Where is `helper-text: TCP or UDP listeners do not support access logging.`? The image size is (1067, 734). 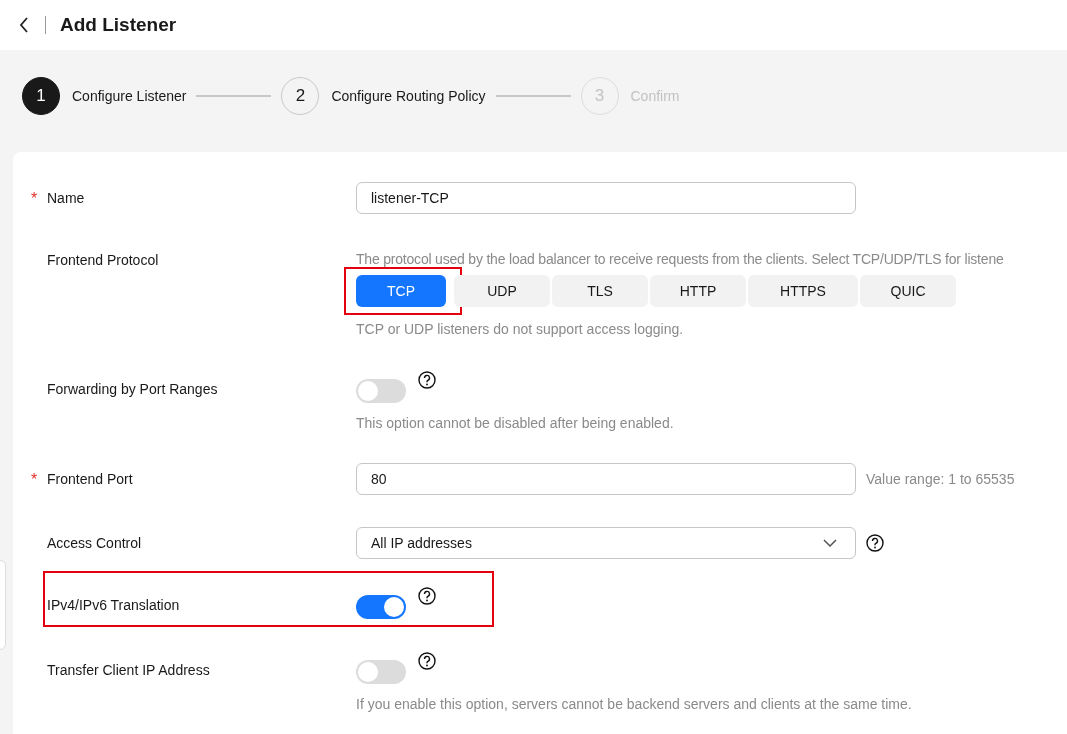 helper-text: TCP or UDP listeners do not support access logging. is located at coordinates (520, 329).